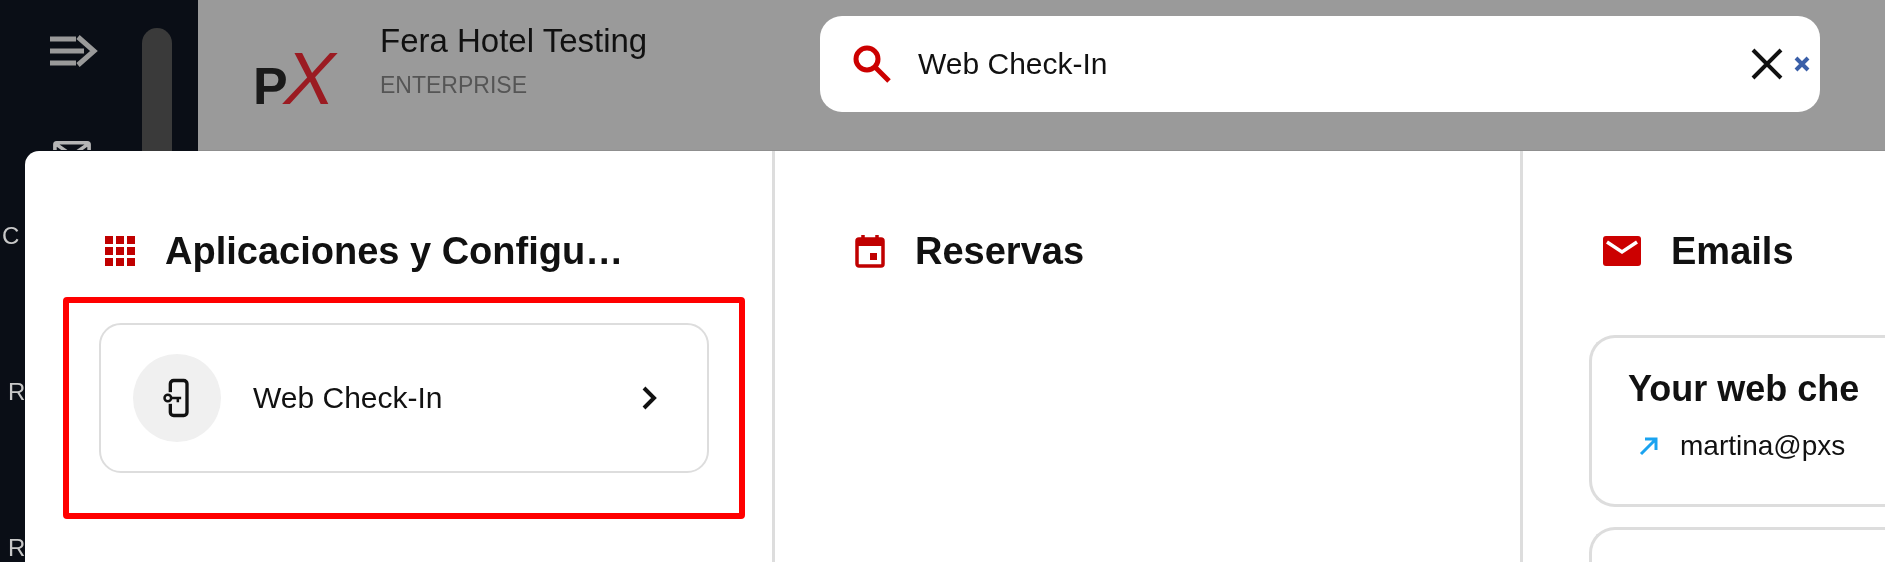 The width and height of the screenshot is (1885, 562). What do you see at coordinates (872, 64) in the screenshot?
I see `search-icon` at bounding box center [872, 64].